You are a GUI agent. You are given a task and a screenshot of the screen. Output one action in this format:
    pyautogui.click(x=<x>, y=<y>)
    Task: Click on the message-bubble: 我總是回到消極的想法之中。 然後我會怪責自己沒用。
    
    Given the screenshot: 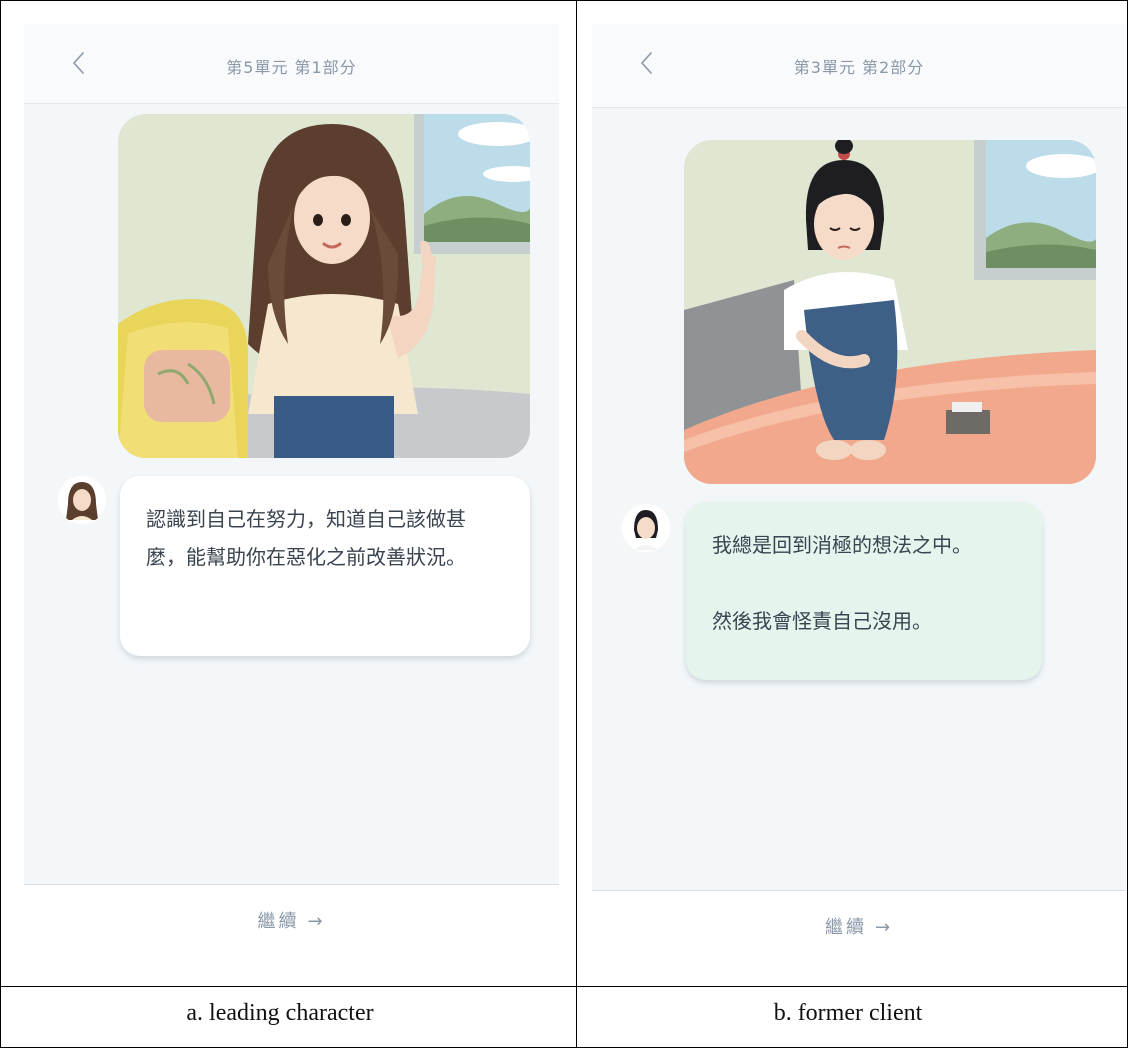 What is the action you would take?
    pyautogui.click(x=864, y=591)
    